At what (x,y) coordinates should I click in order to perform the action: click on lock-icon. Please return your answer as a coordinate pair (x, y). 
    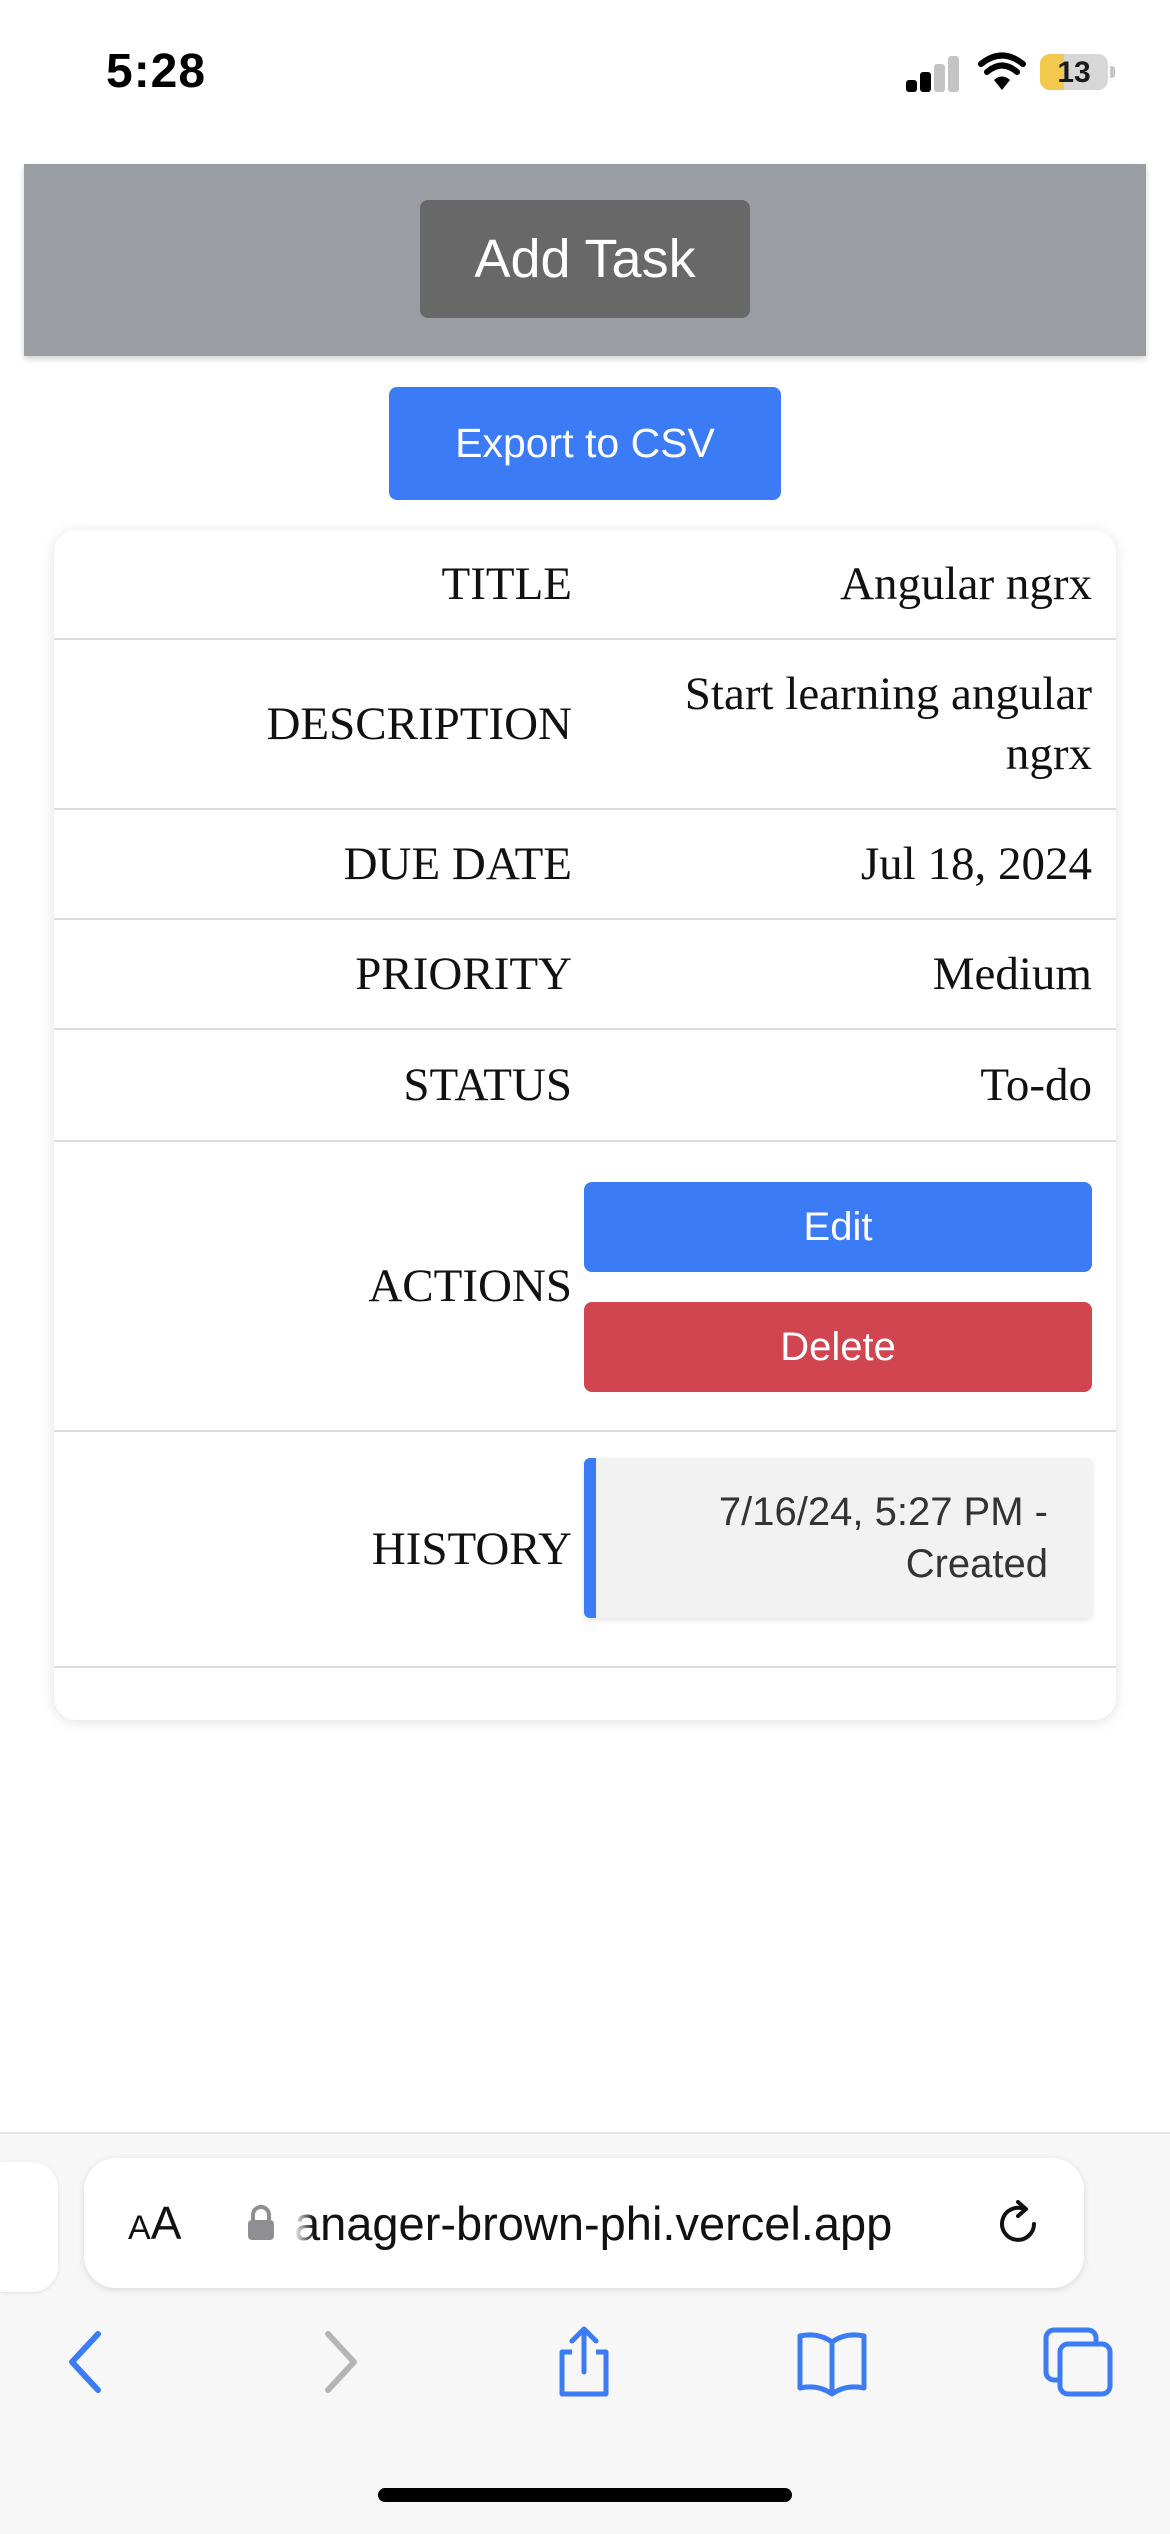
    Looking at the image, I should click on (261, 2222).